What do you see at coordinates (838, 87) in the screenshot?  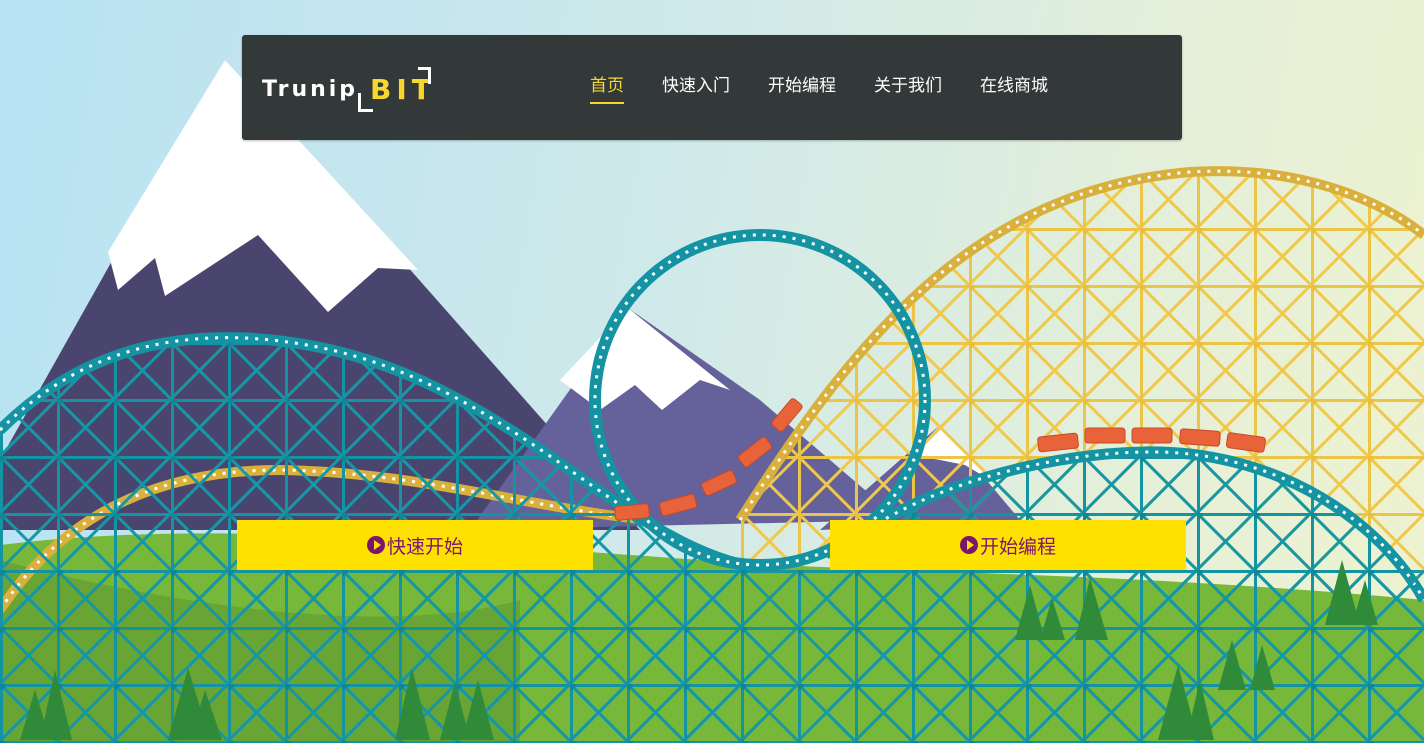 I see `main-nav: 首页 快速入门 开始编程 关于我们 在线商城` at bounding box center [838, 87].